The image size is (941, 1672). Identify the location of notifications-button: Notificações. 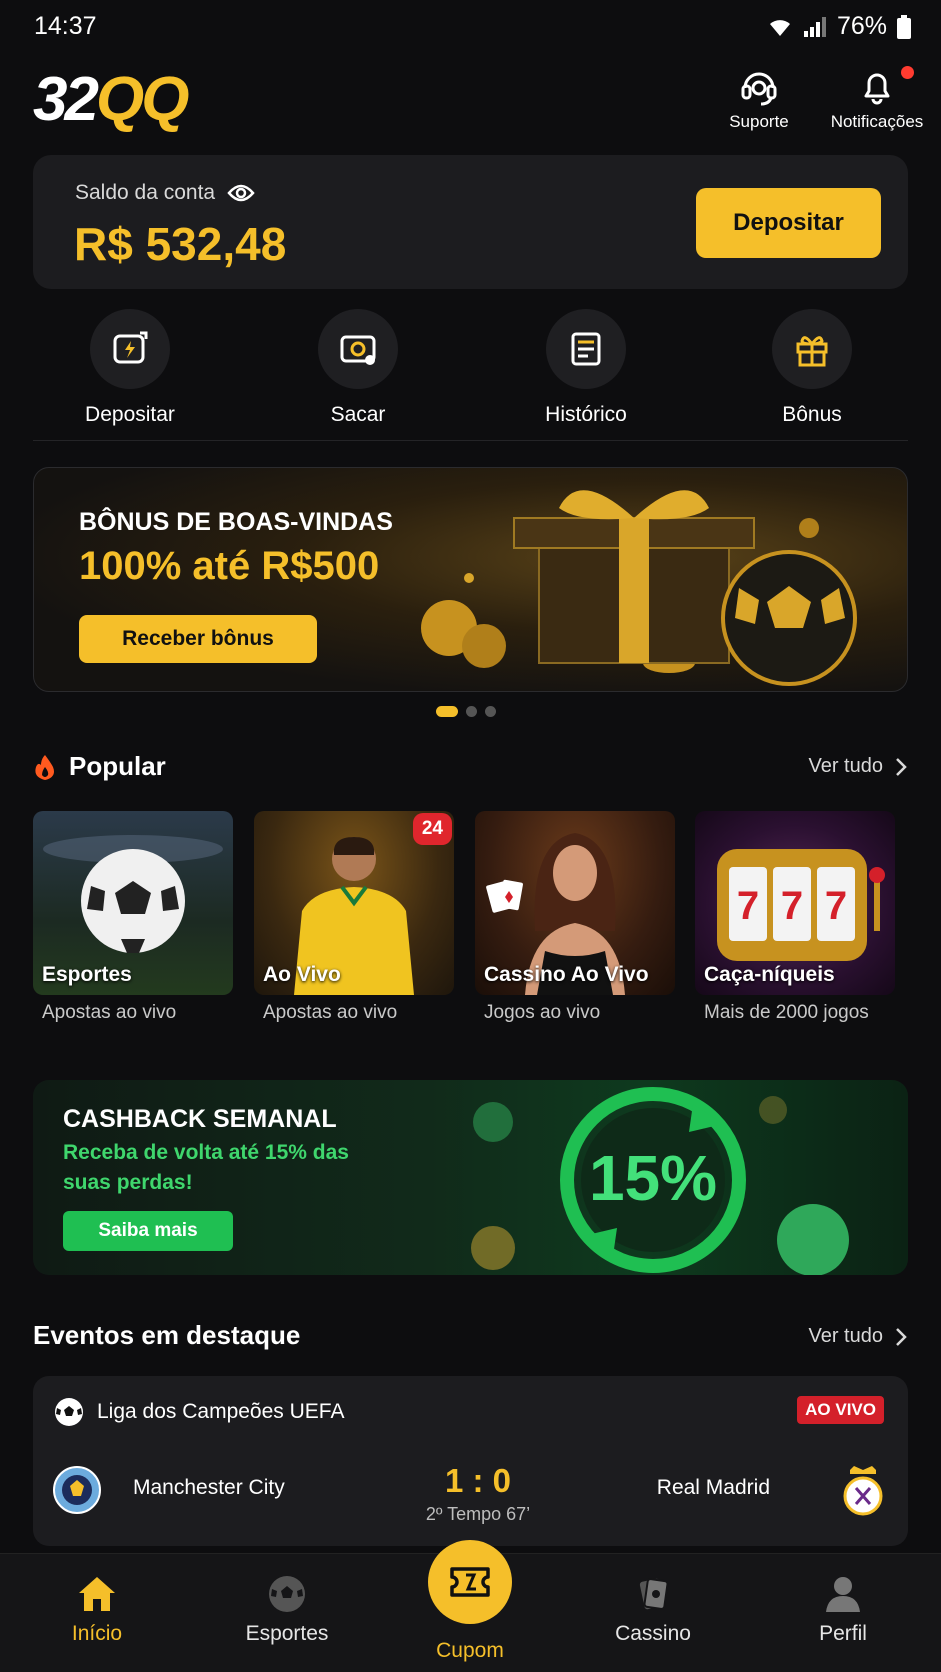
(877, 99).